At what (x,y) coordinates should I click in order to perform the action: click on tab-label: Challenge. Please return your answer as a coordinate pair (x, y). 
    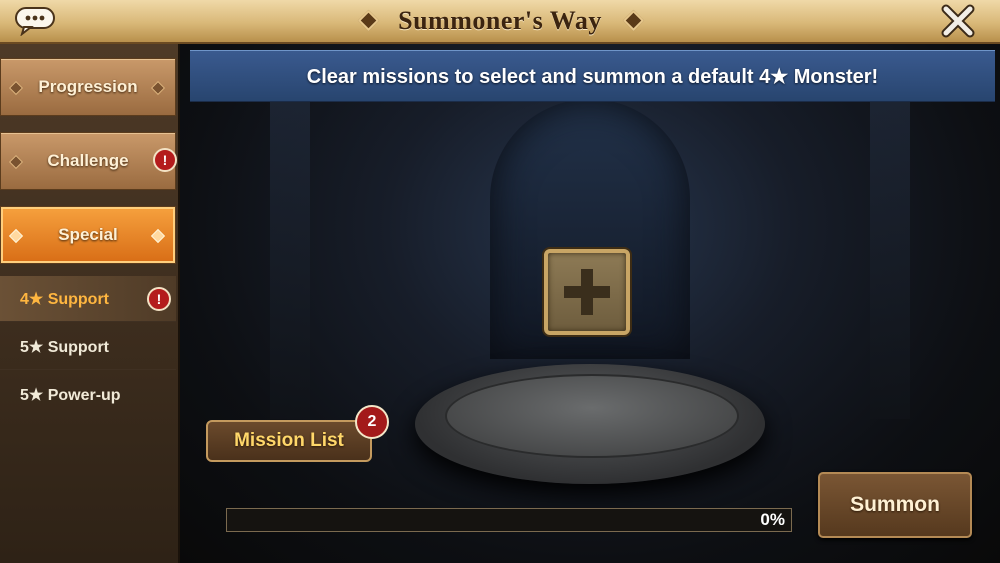
    Looking at the image, I should click on (88, 160).